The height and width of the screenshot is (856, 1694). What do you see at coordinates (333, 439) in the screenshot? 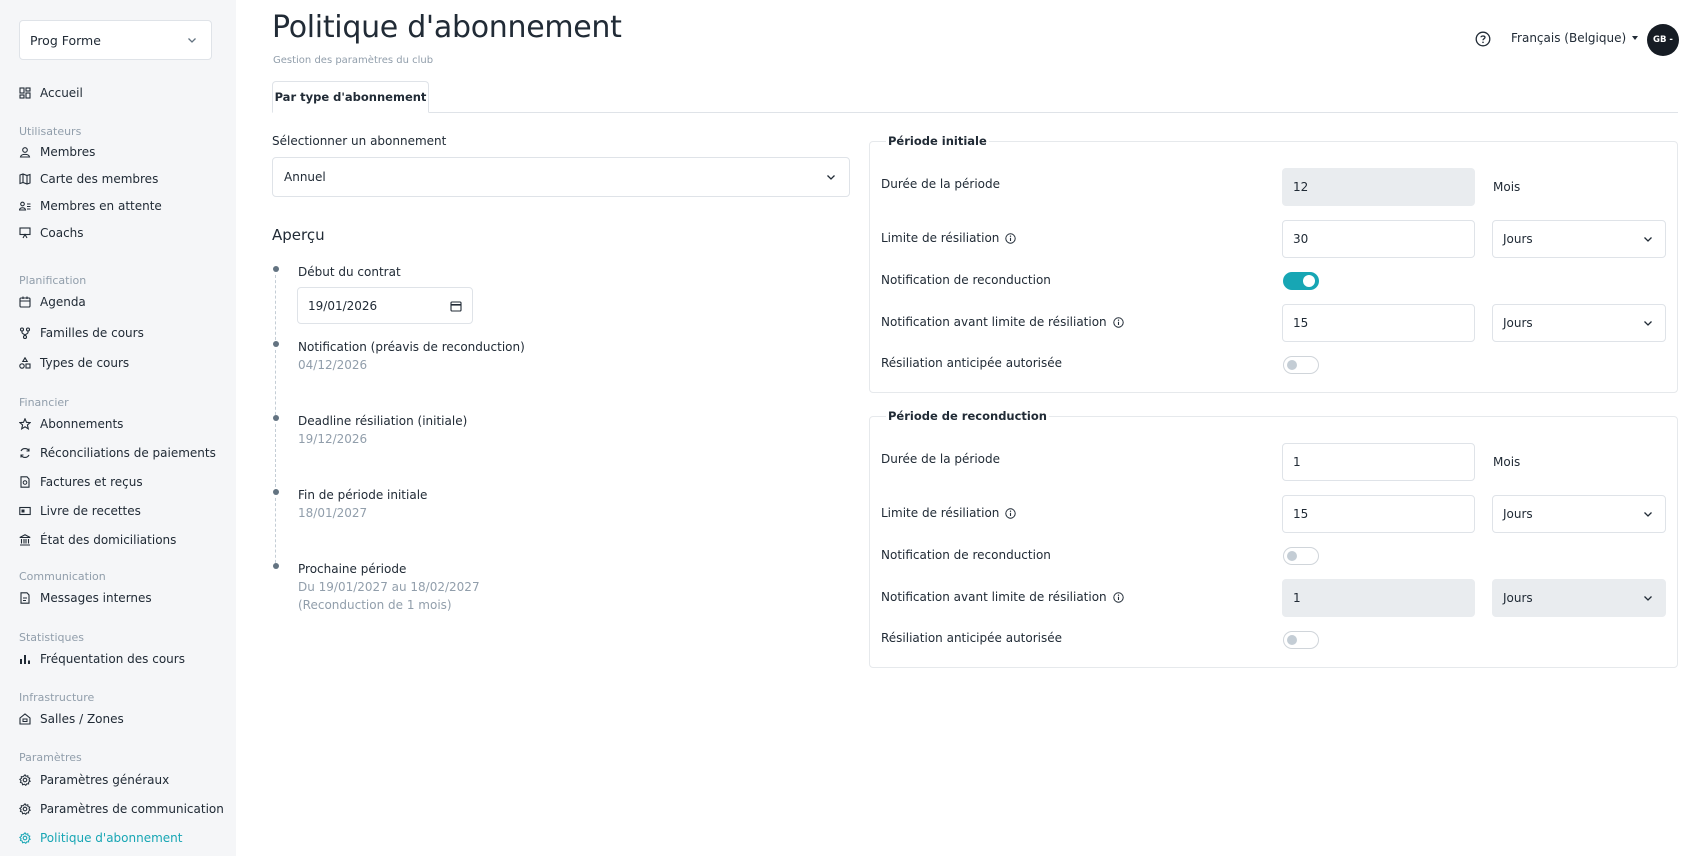
I see `timeline-deadline-date: 19/12/2026` at bounding box center [333, 439].